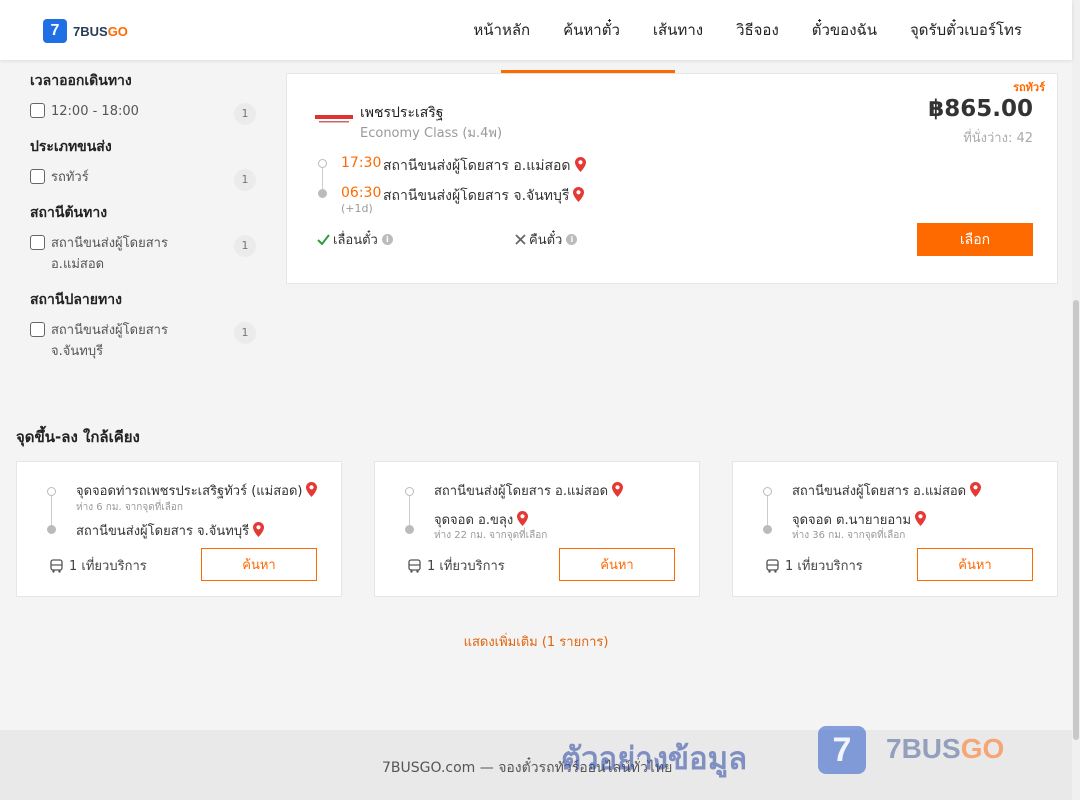  I want to click on nav-home: หน้าหลัก, so click(501, 30).